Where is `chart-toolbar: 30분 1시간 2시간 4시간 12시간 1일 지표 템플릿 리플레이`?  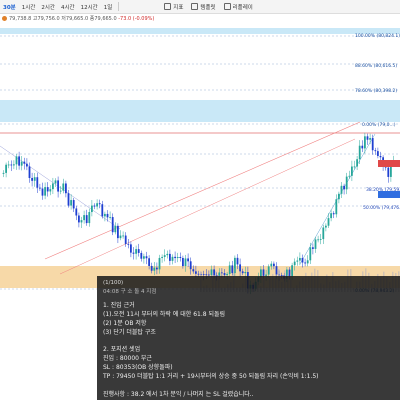
chart-toolbar: 30분 1시간 2시간 4시간 12시간 1일 지표 템플릿 리플레이 is located at coordinates (200, 7).